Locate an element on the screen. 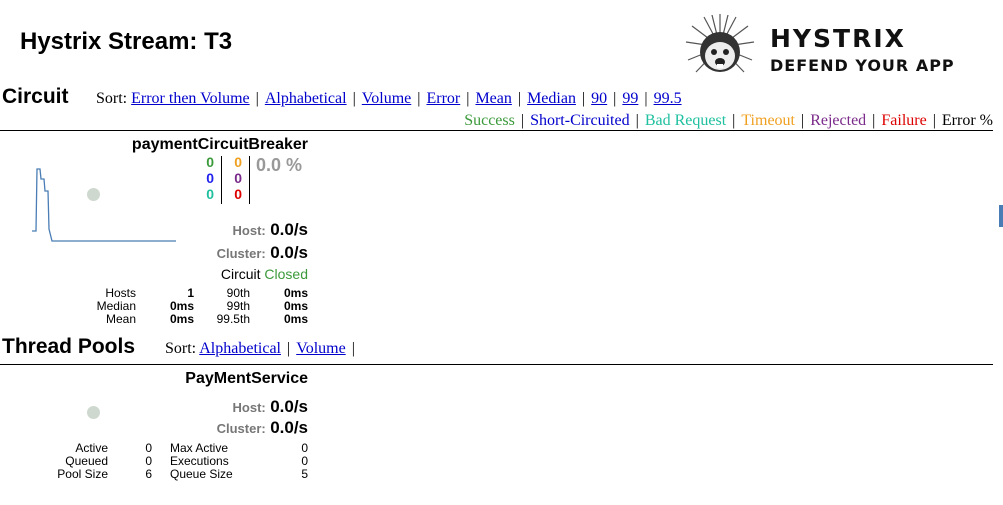  sort-option-link: Error is located at coordinates (443, 98).